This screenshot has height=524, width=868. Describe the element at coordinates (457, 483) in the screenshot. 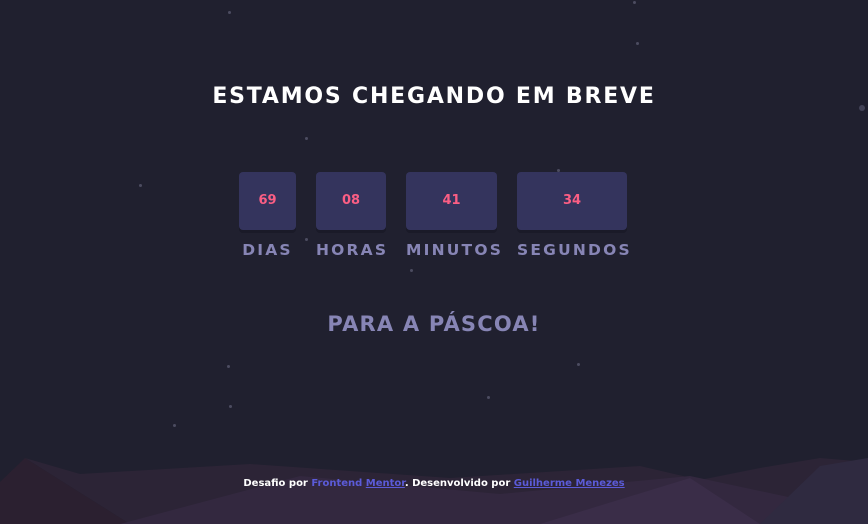

I see `footer-middle: . Desenvolvido por` at that location.